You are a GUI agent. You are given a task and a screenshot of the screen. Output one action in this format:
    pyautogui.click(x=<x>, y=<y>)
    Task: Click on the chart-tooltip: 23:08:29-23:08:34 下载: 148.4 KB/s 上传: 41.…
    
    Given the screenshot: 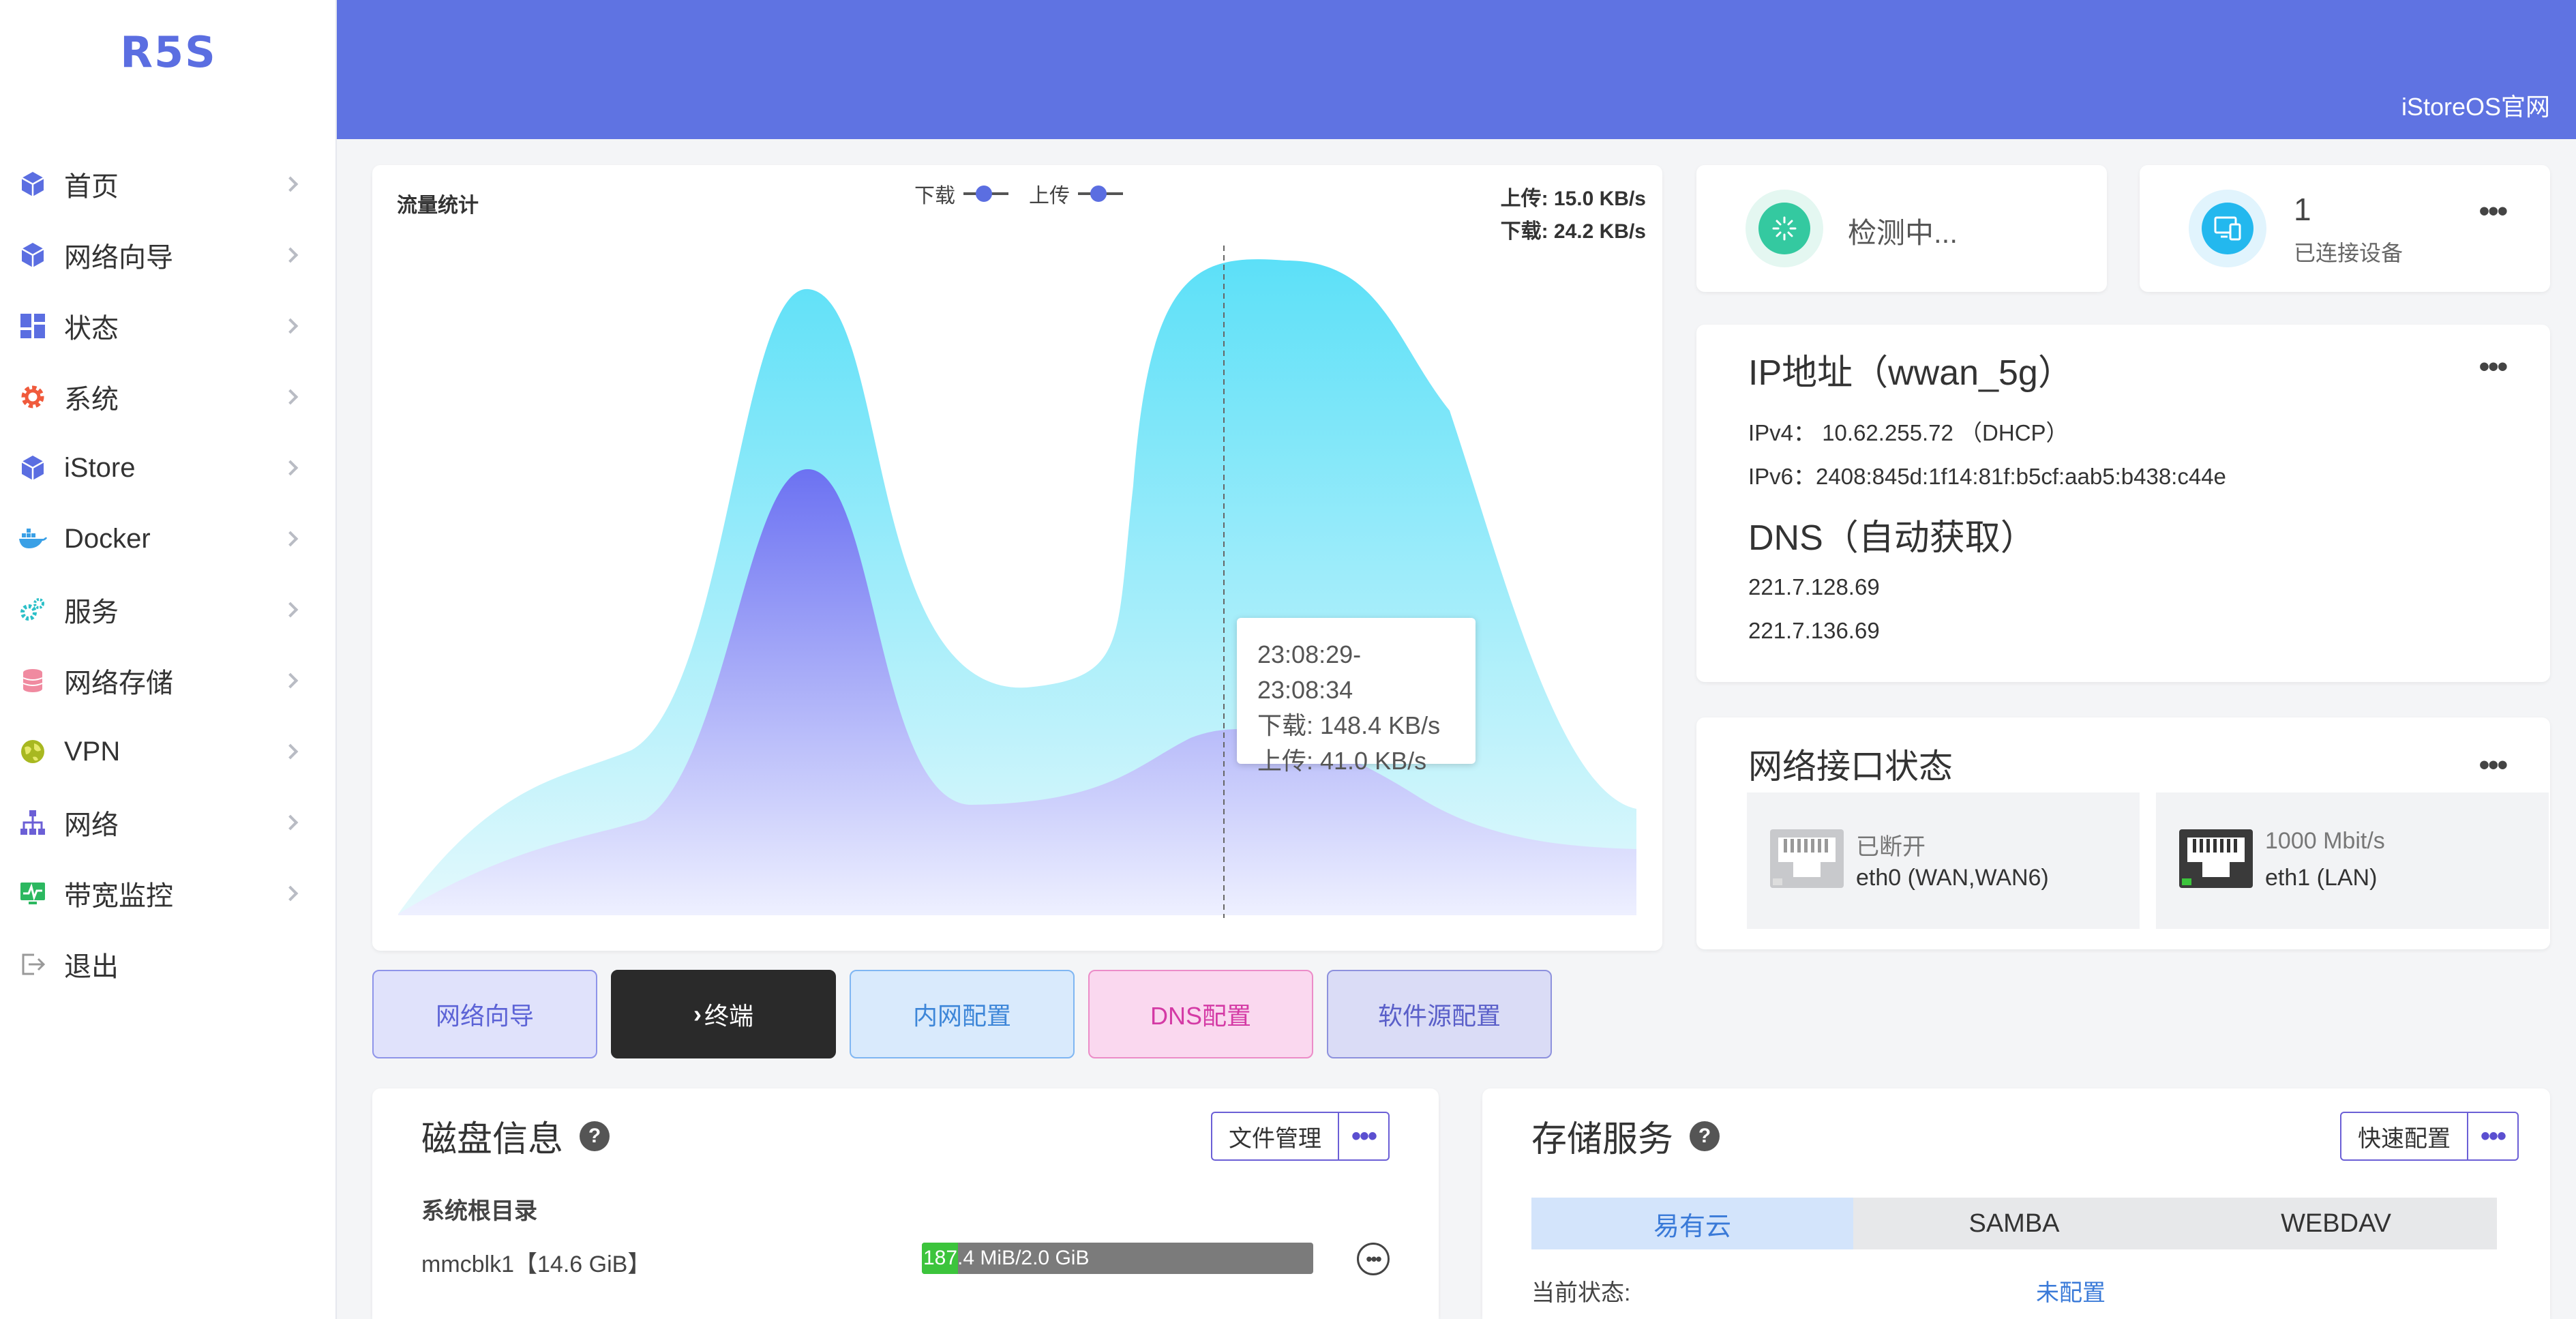 What is the action you would take?
    pyautogui.click(x=1356, y=697)
    